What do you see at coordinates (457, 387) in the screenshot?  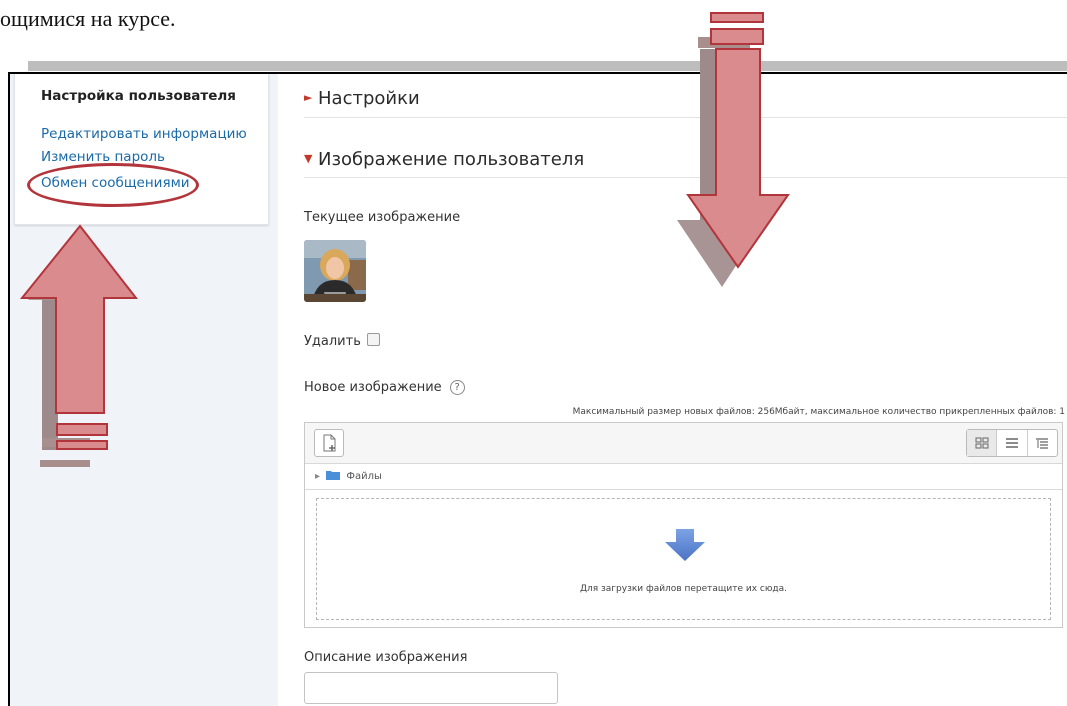 I see `help-icon: ?` at bounding box center [457, 387].